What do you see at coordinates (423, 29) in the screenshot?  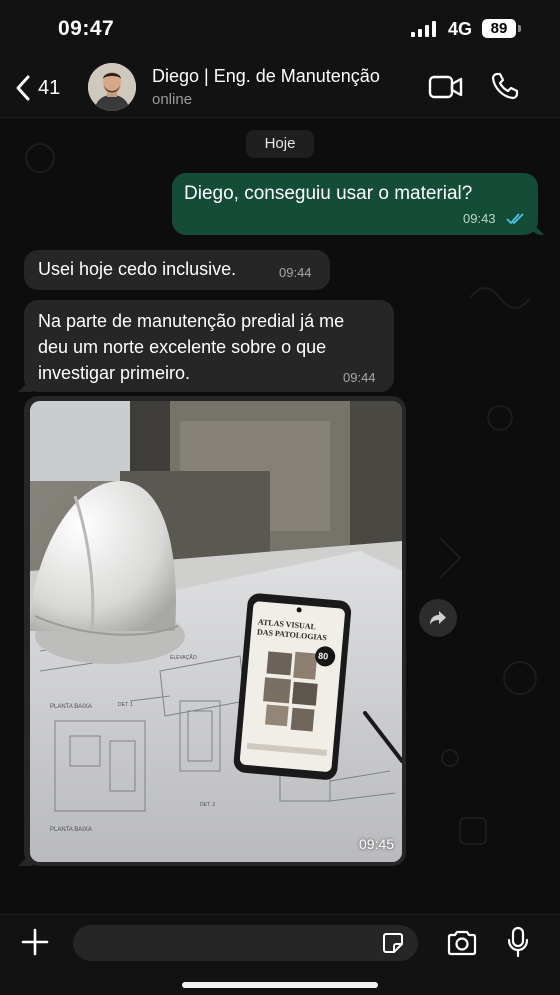 I see `signal-icon` at bounding box center [423, 29].